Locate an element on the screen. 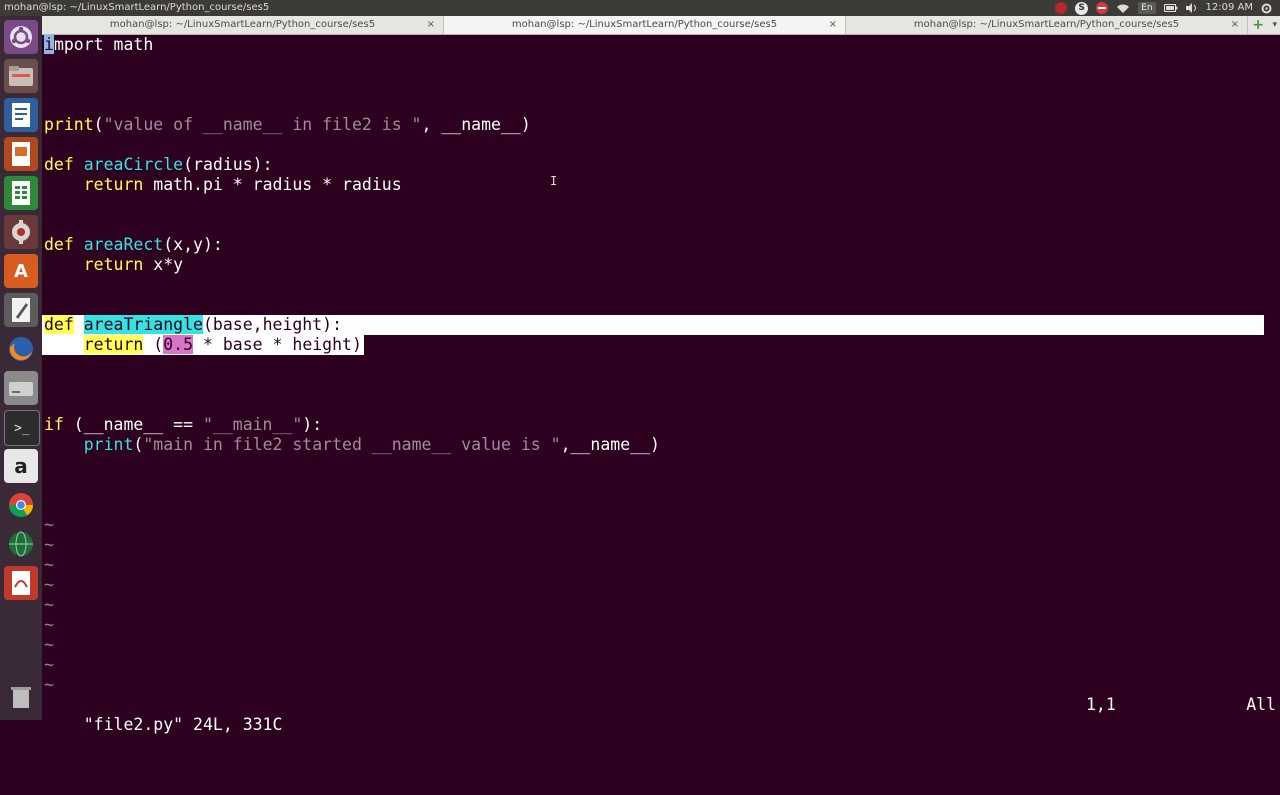 This screenshot has height=795, width=1280. volume-icon is located at coordinates (1191, 8).